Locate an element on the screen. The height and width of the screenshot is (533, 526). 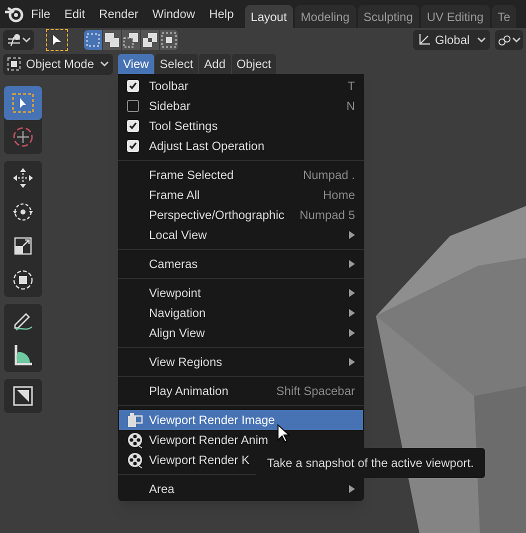
header-menu: Select is located at coordinates (176, 64).